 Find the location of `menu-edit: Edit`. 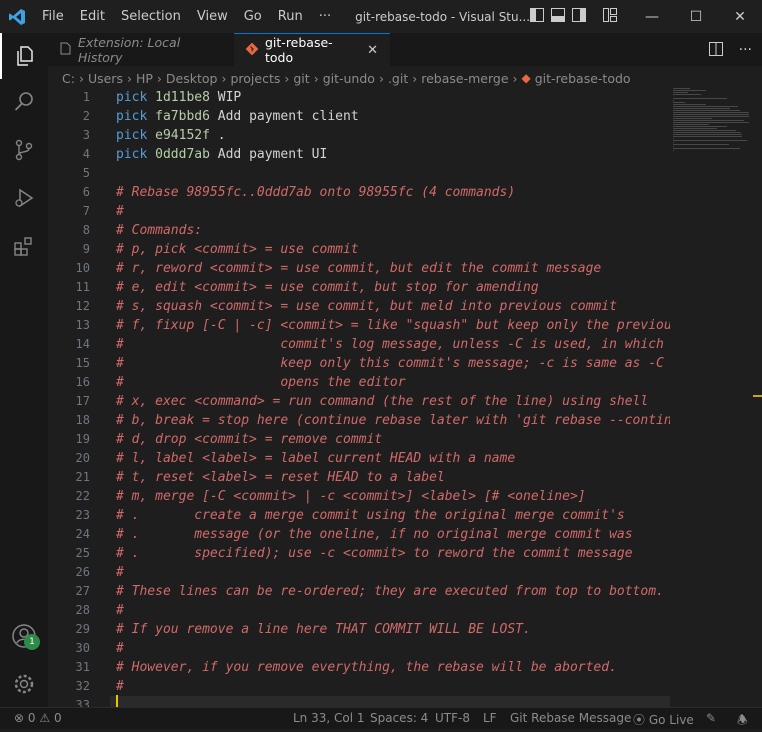

menu-edit: Edit is located at coordinates (92, 16).